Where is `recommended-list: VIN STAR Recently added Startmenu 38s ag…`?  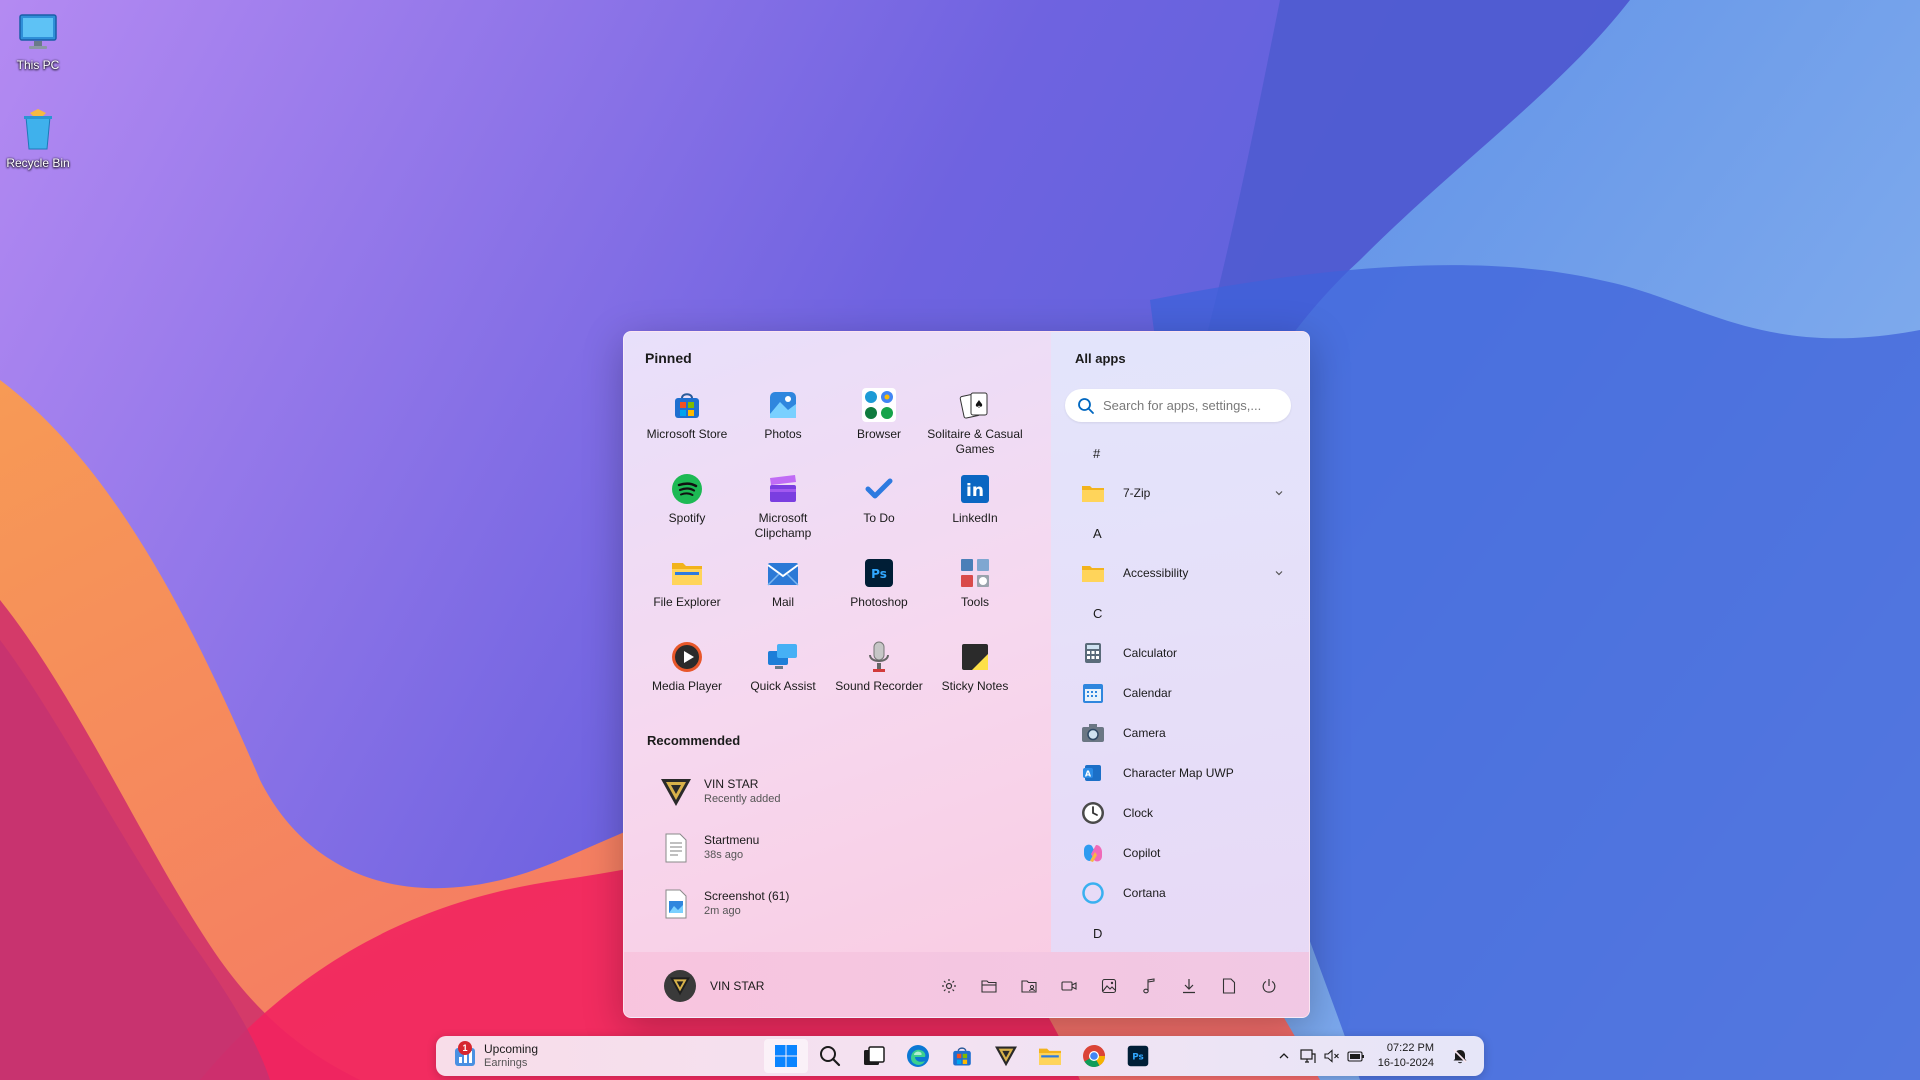 recommended-list: VIN STAR Recently added Startmenu 38s ag… is located at coordinates (844, 848).